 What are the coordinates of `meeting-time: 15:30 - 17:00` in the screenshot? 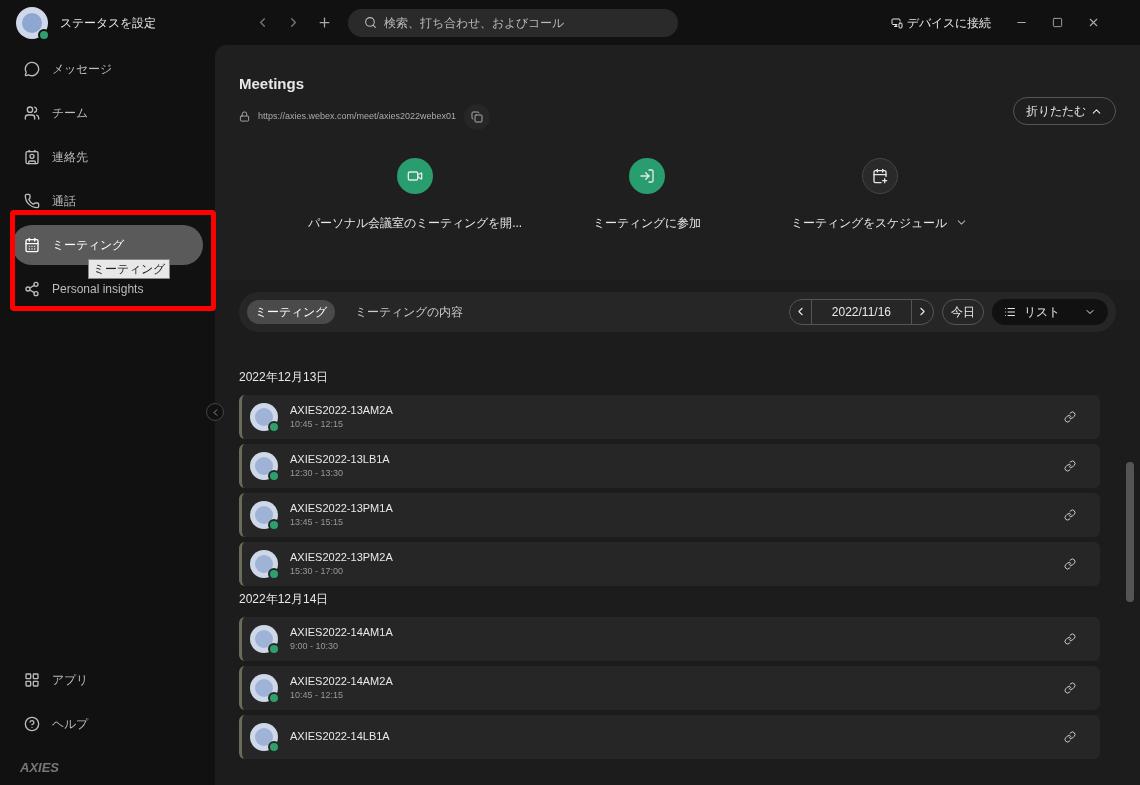 It's located at (317, 571).